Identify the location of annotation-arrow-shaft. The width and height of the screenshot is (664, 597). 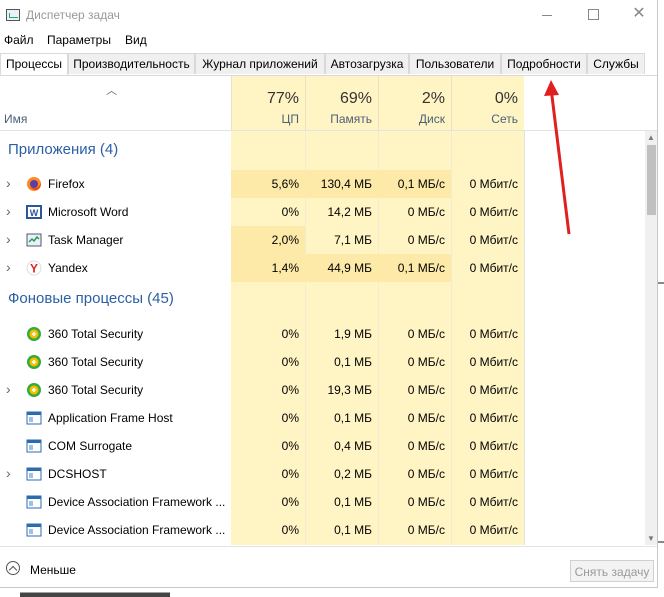
(560, 161).